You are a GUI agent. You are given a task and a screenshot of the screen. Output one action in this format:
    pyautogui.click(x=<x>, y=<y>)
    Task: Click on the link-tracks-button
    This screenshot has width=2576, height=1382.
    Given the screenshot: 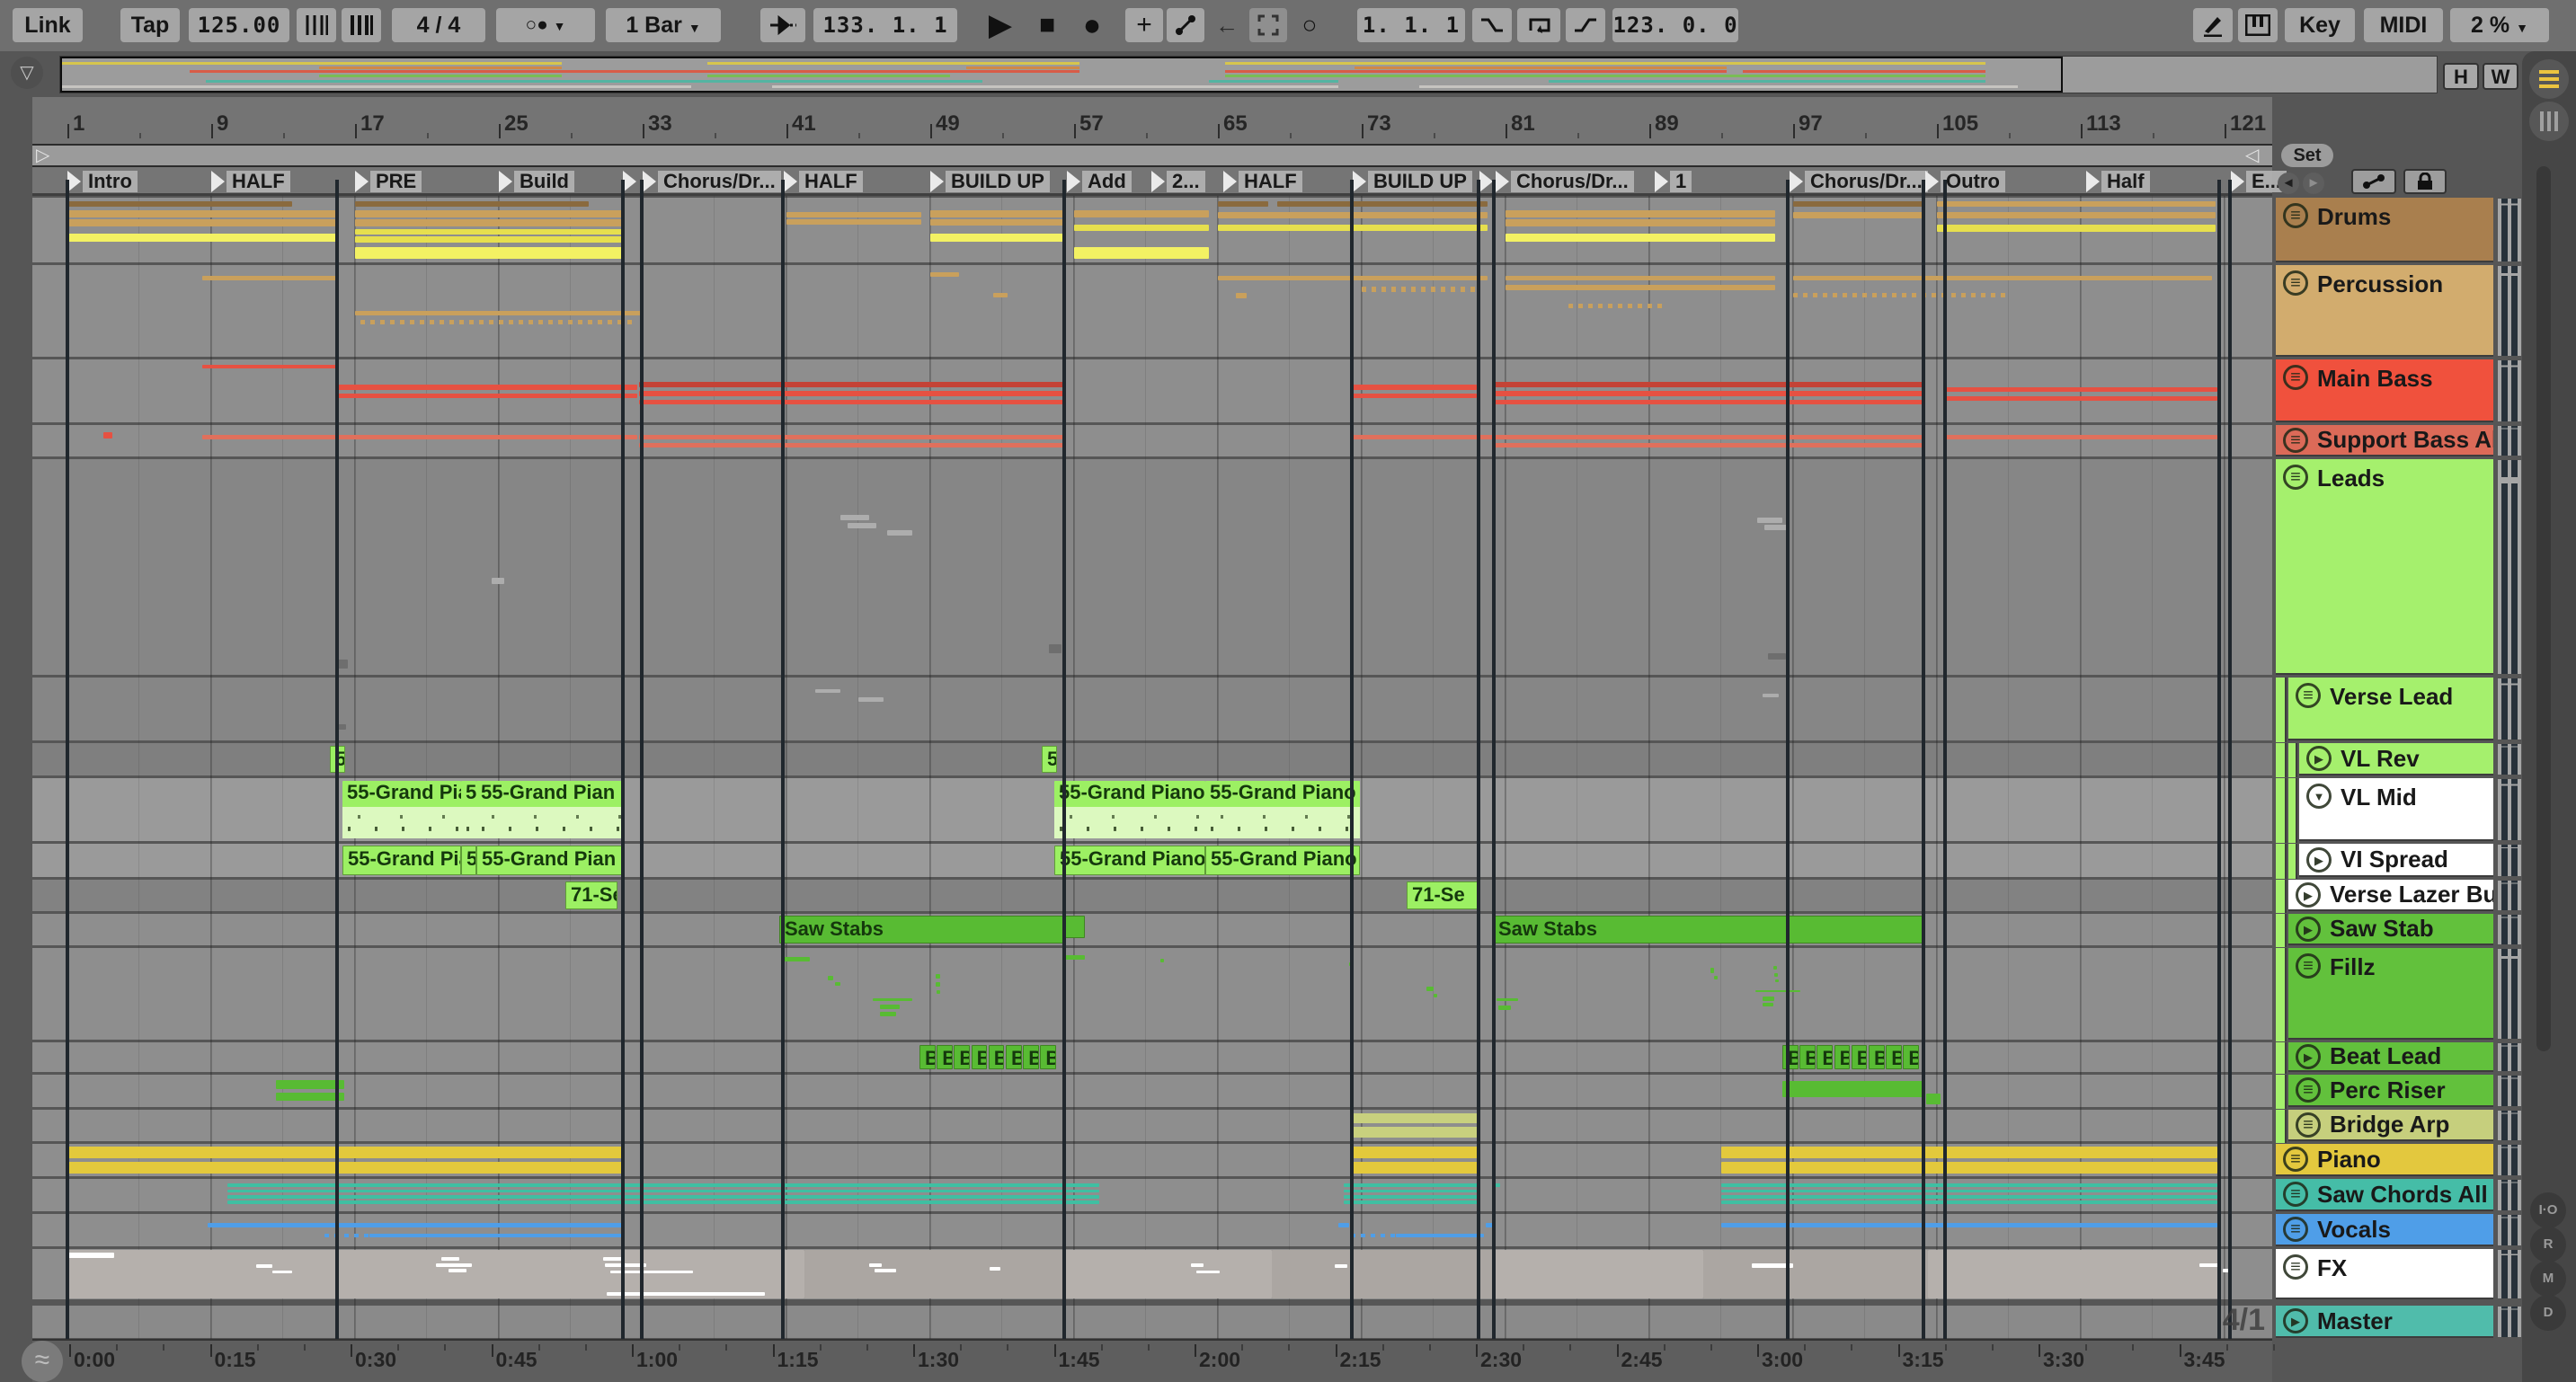 What is the action you would take?
    pyautogui.click(x=2373, y=181)
    